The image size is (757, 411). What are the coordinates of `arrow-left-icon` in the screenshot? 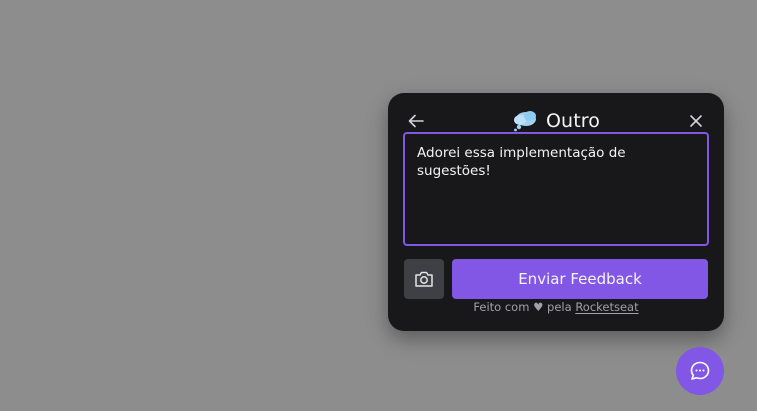 It's located at (416, 121).